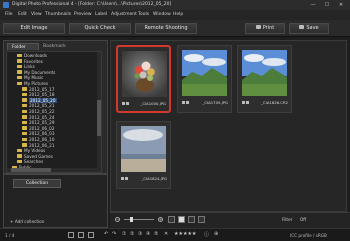  What do you see at coordinates (114, 234) in the screenshot?
I see `rotate-right-icon: ↷` at bounding box center [114, 234].